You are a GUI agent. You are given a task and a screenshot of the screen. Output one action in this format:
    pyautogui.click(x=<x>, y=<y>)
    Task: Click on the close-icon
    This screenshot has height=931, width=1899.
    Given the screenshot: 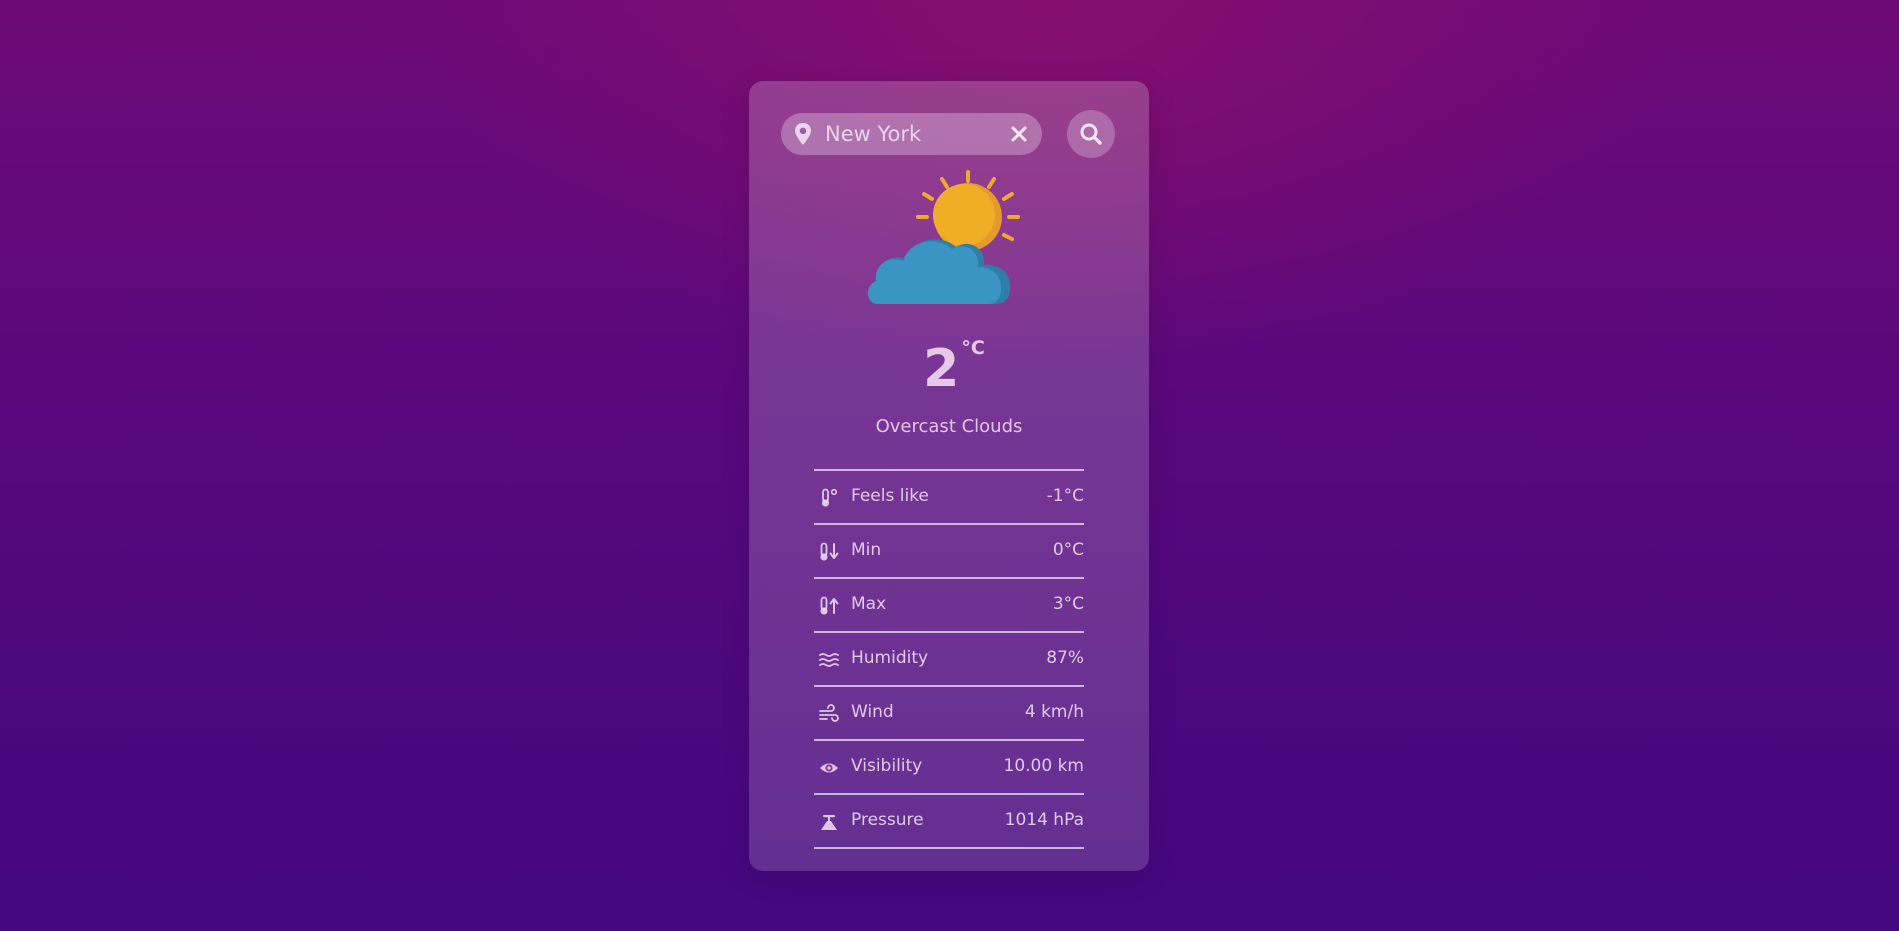 What is the action you would take?
    pyautogui.click(x=1019, y=134)
    